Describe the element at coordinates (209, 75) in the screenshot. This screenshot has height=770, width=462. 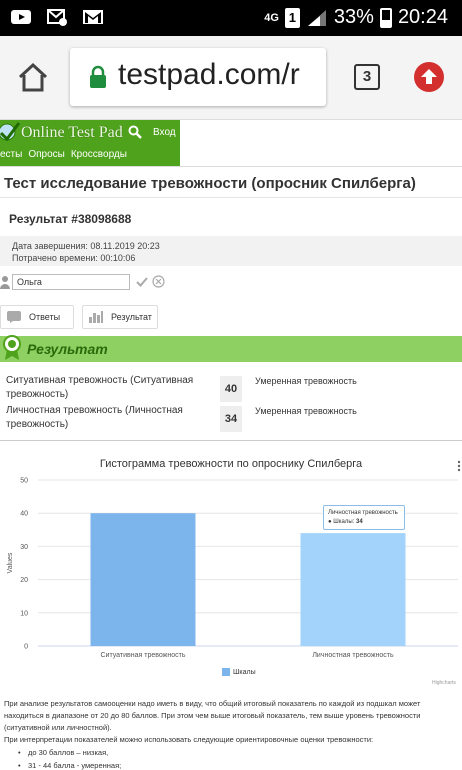
I see `url-text: testpad.com/r` at that location.